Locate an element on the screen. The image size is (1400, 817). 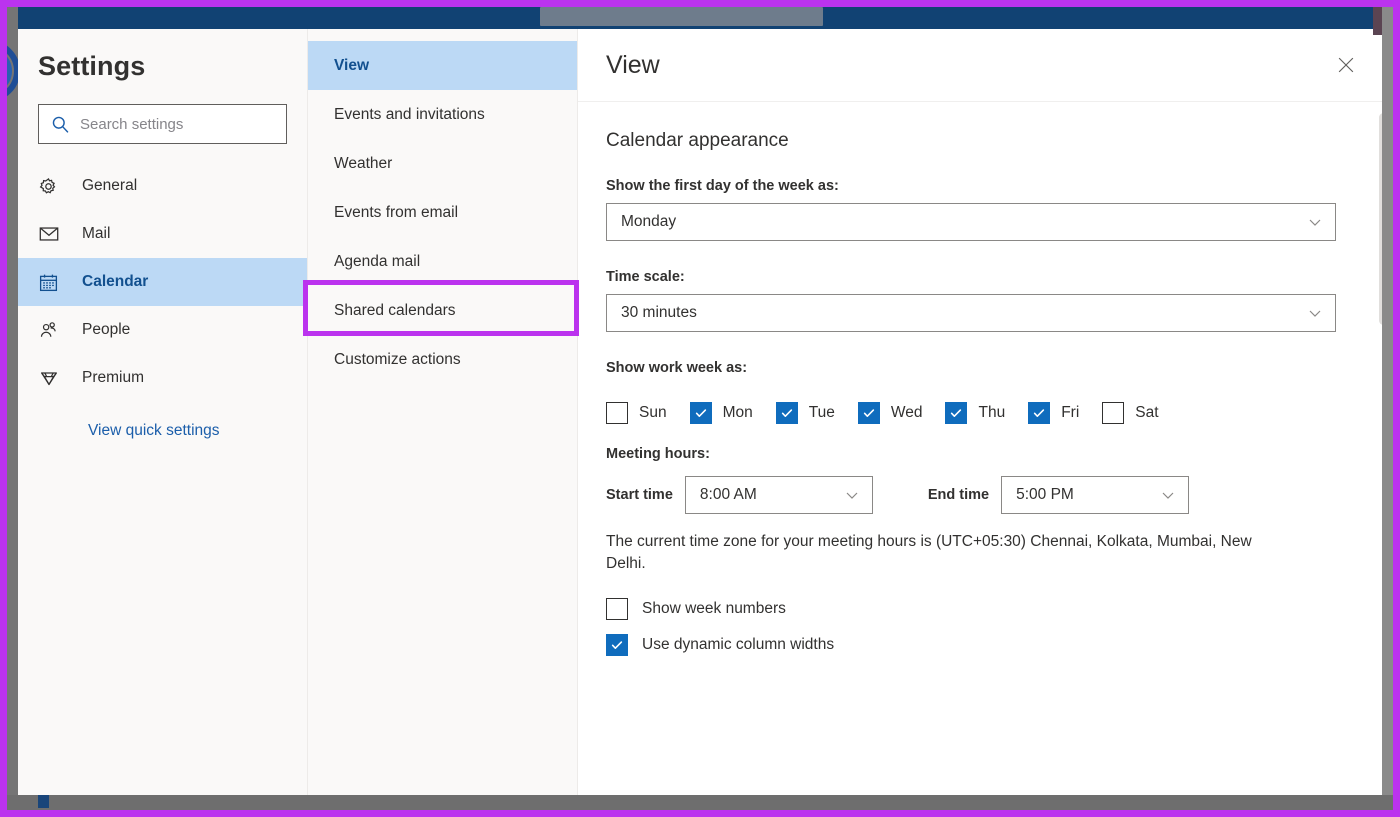
weekday-label: Wed is located at coordinates (906, 412).